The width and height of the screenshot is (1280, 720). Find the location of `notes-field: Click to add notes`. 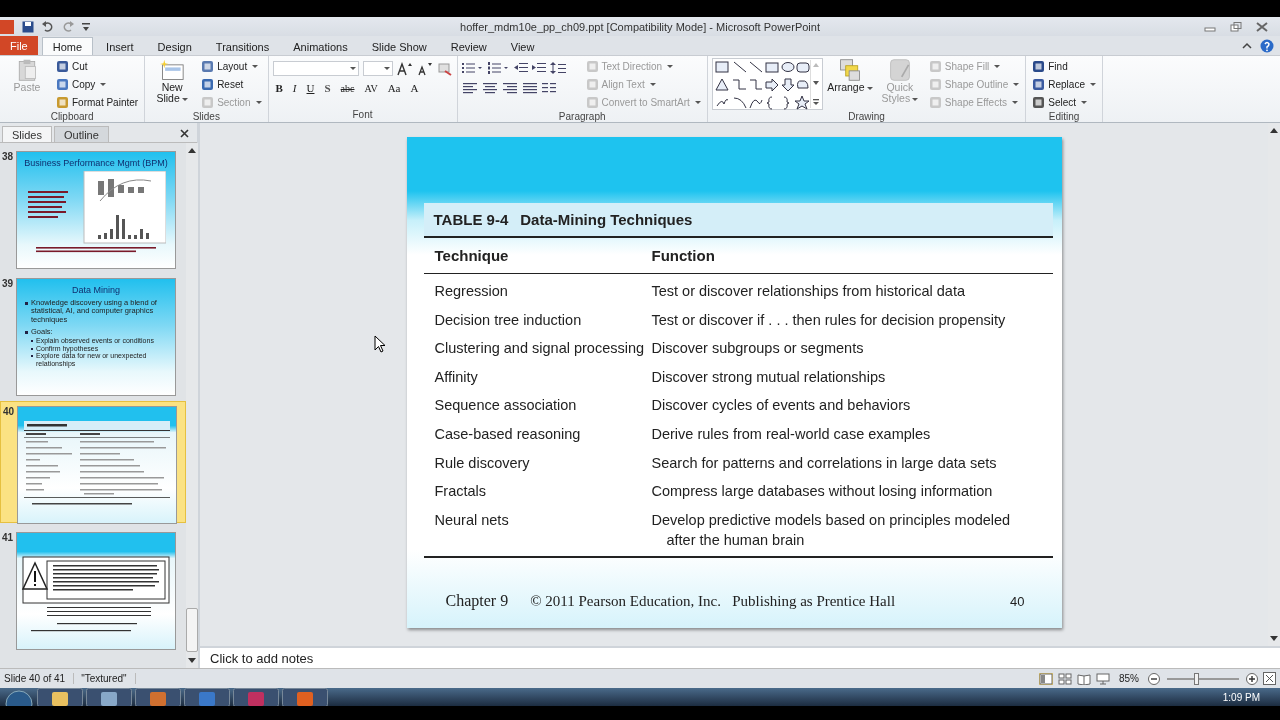

notes-field: Click to add notes is located at coordinates (740, 657).